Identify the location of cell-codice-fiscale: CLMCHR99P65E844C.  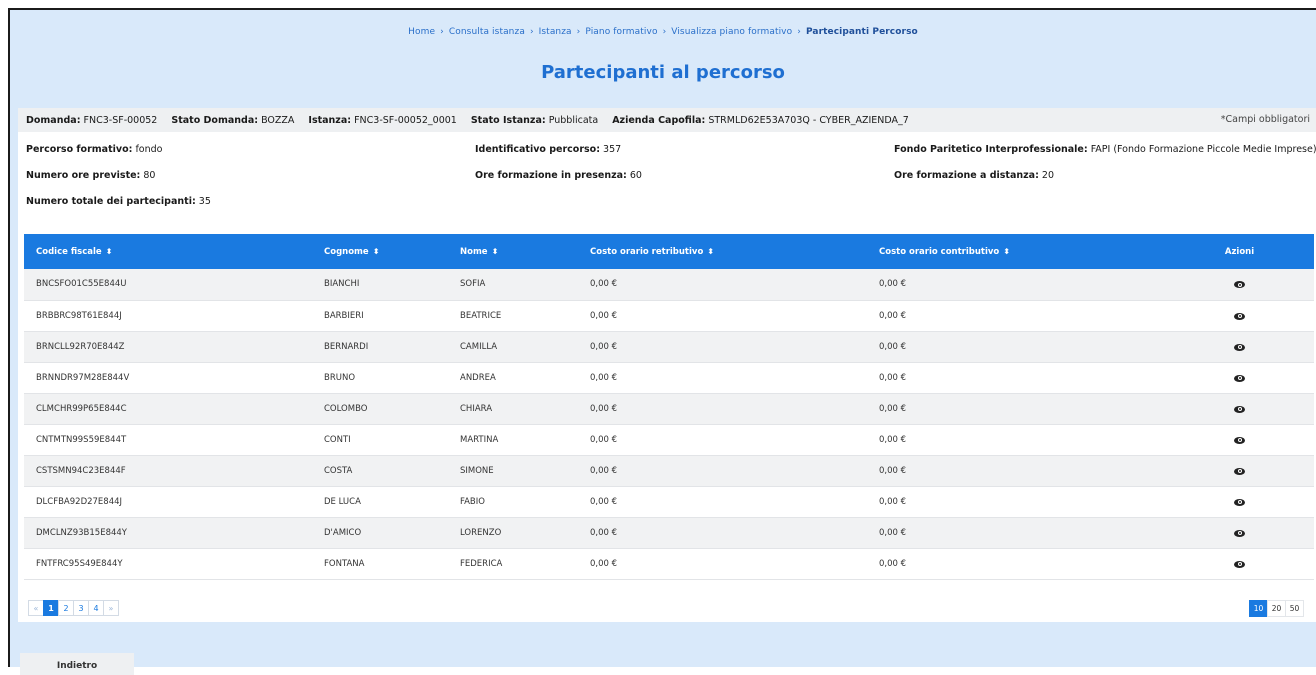
(81, 408).